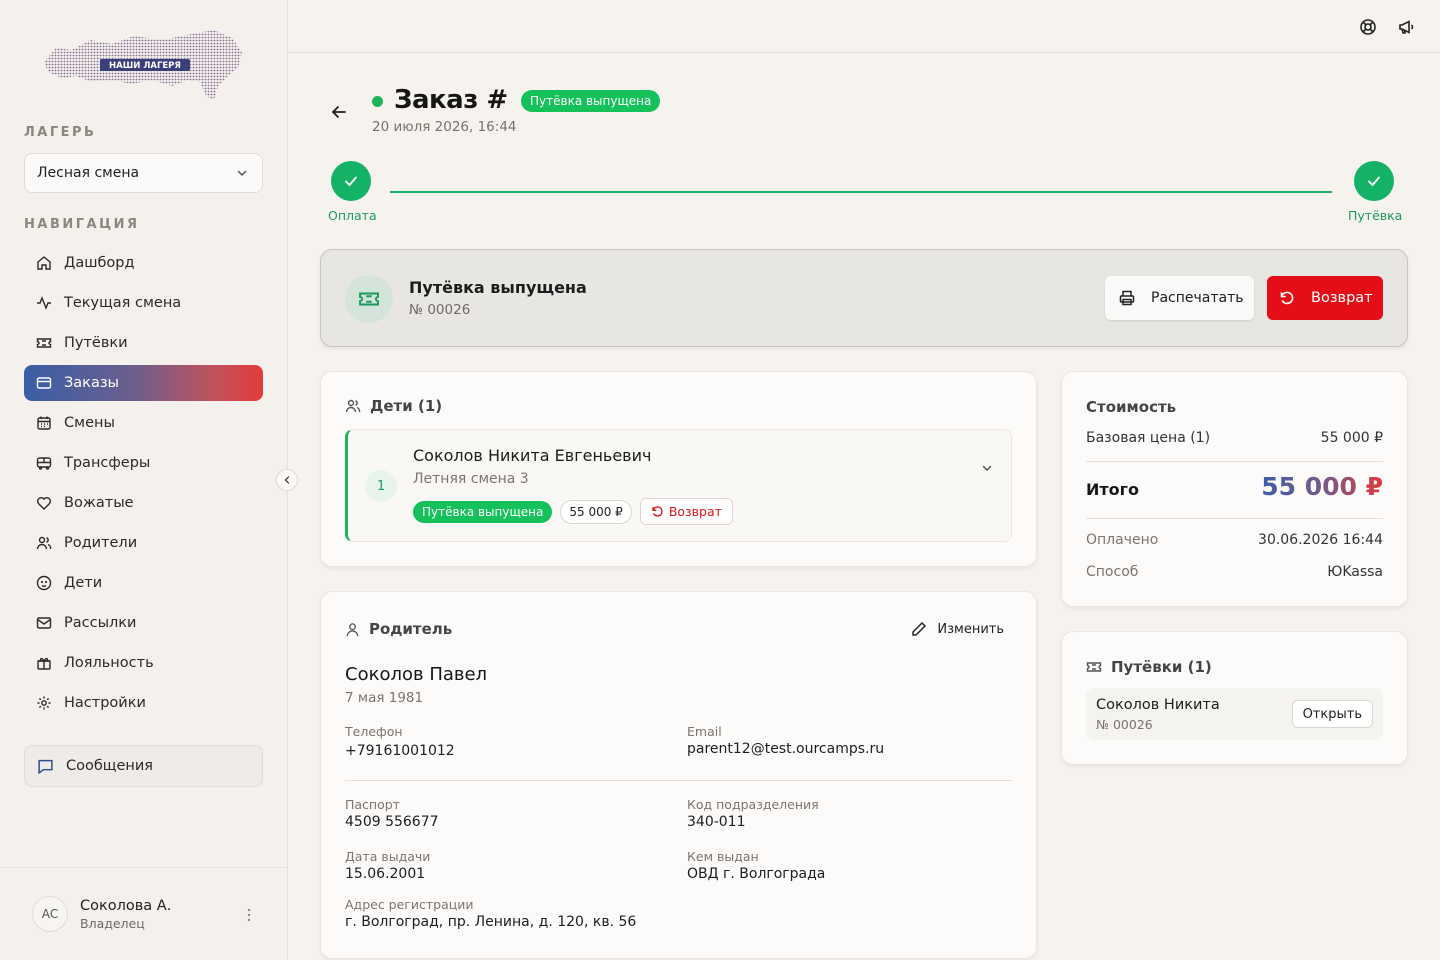 This screenshot has height=960, width=1440. I want to click on banner-title: Путёвка выпущена, so click(498, 287).